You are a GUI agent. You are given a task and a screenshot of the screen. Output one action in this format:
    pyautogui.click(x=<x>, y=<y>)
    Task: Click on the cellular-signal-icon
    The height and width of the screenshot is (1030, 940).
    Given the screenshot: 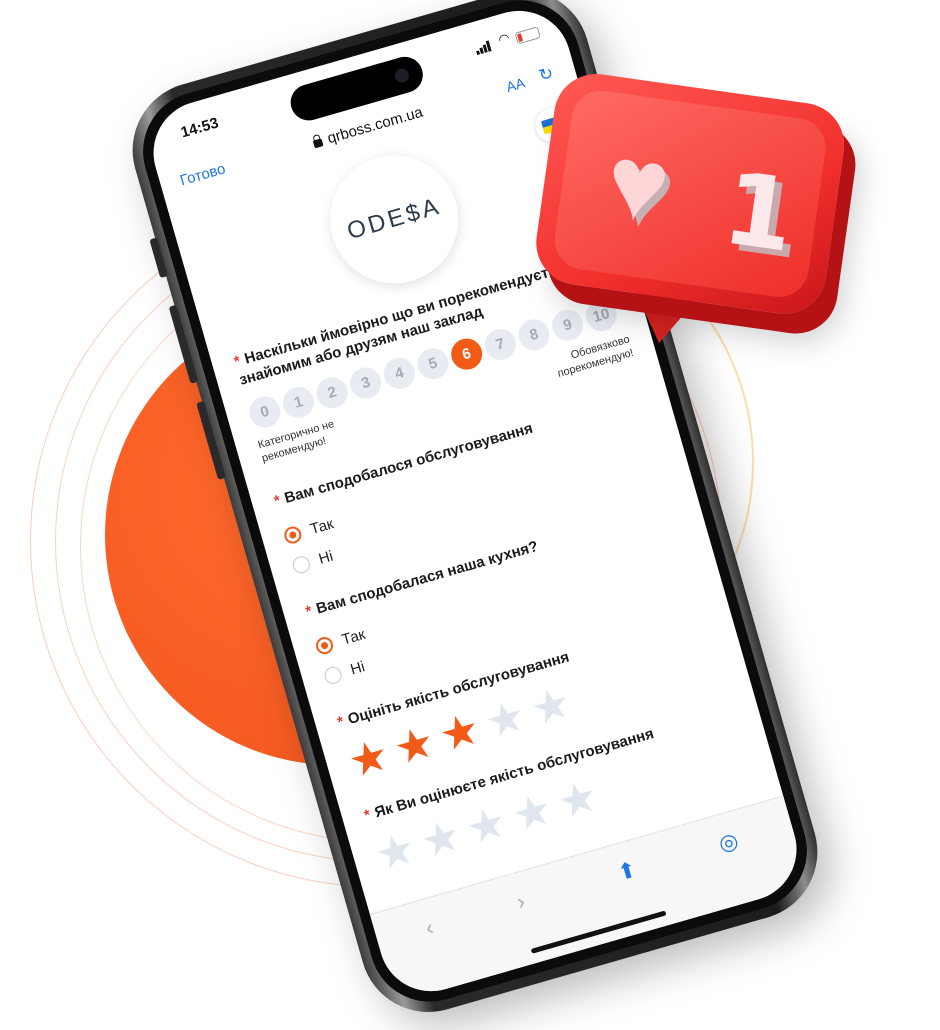 What is the action you would take?
    pyautogui.click(x=484, y=48)
    